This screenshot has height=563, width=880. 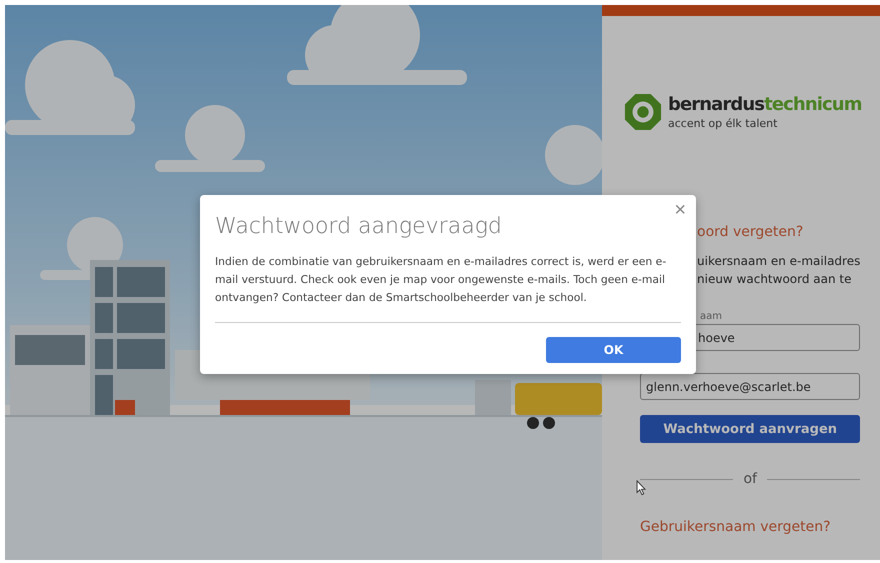 What do you see at coordinates (750, 232) in the screenshot?
I see `section-heading: oord vergeten?` at bounding box center [750, 232].